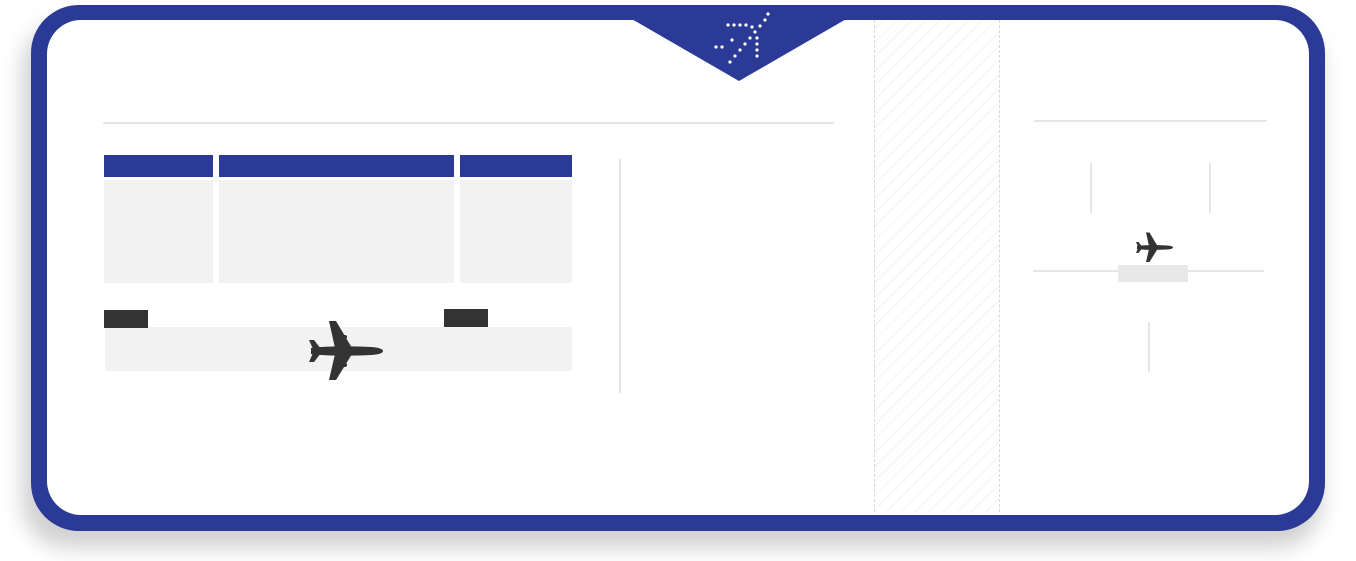  Describe the element at coordinates (1150, 121) in the screenshot. I see `stub-header-divider` at that location.